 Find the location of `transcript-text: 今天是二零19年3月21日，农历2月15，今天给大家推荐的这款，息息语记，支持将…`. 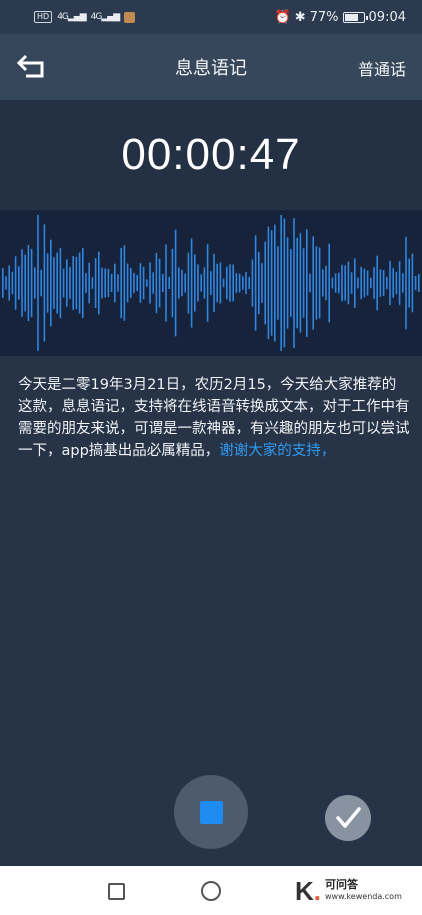

transcript-text: 今天是二零19年3月21日，农历2月15，今天给大家推荐的这款，息息语记，支持将… is located at coordinates (214, 418).